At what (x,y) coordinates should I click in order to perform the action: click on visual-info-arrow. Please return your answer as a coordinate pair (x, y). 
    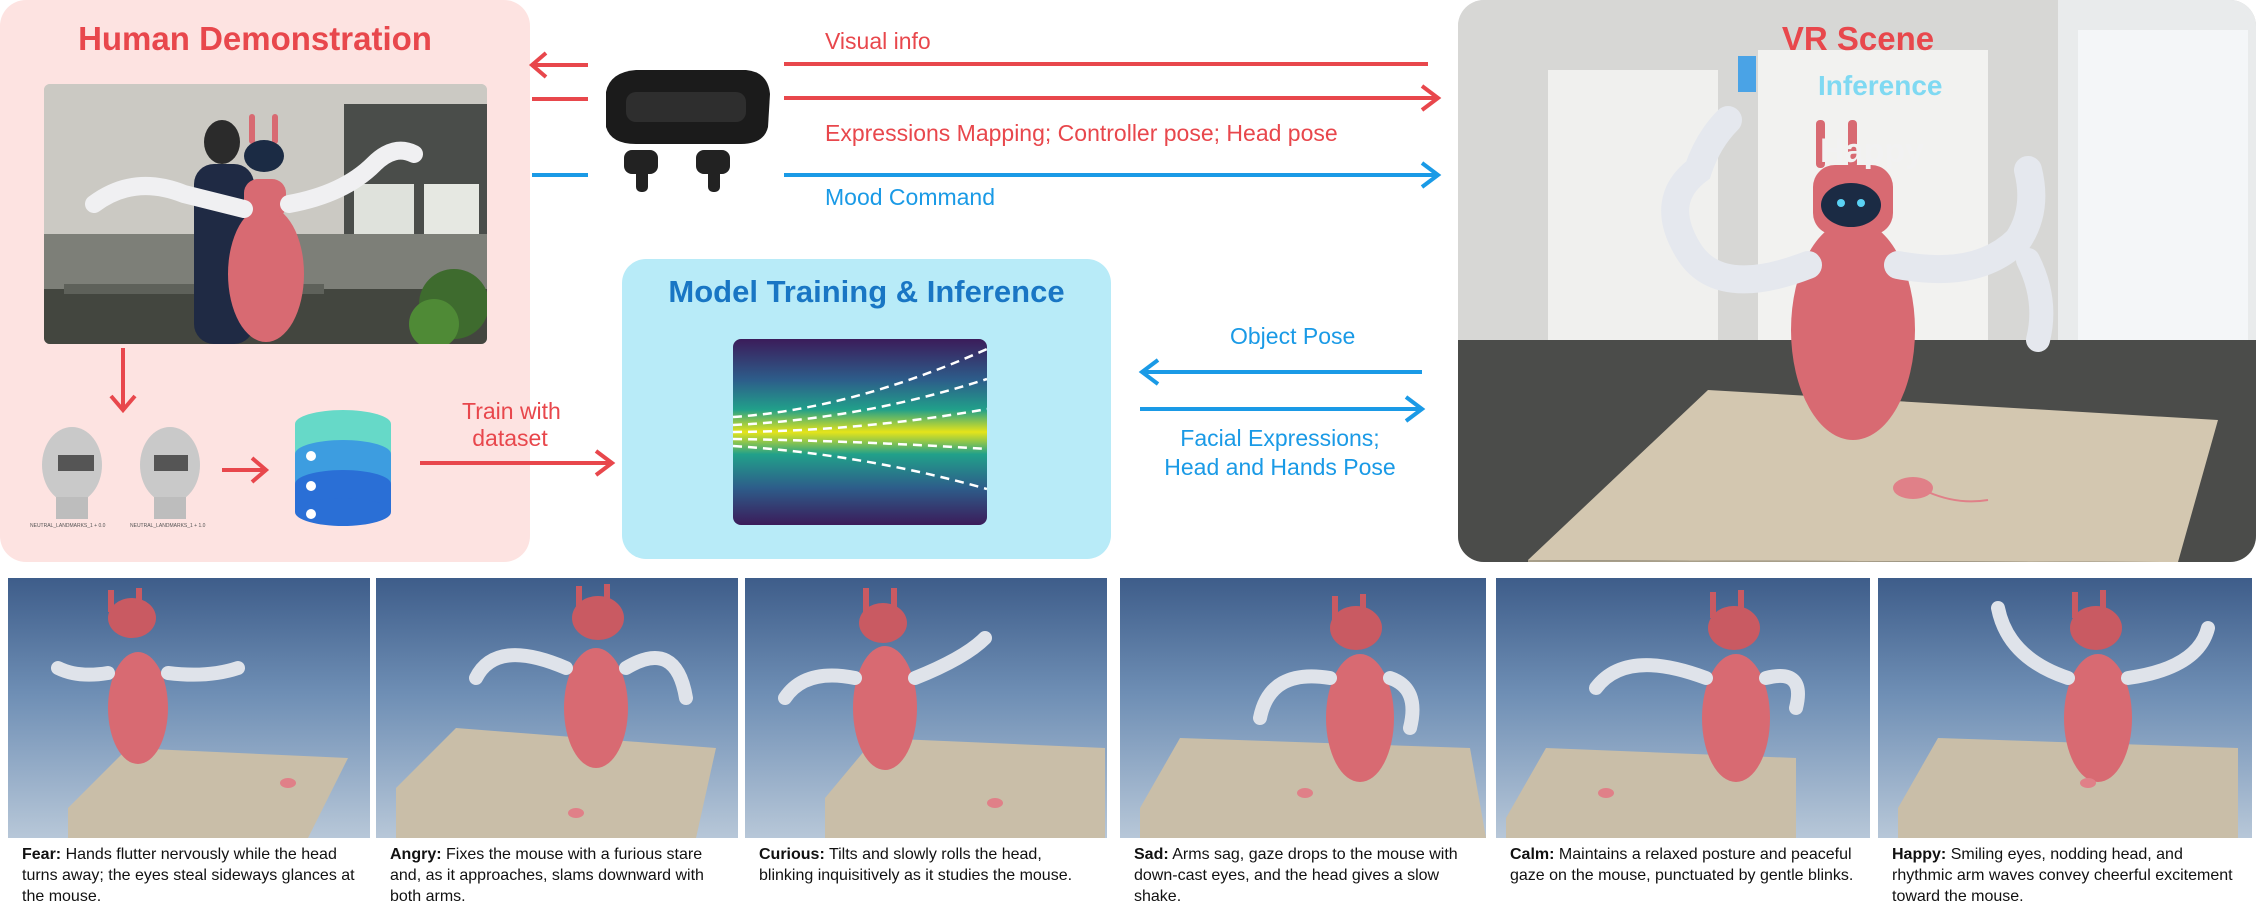
    Looking at the image, I should click on (1106, 64).